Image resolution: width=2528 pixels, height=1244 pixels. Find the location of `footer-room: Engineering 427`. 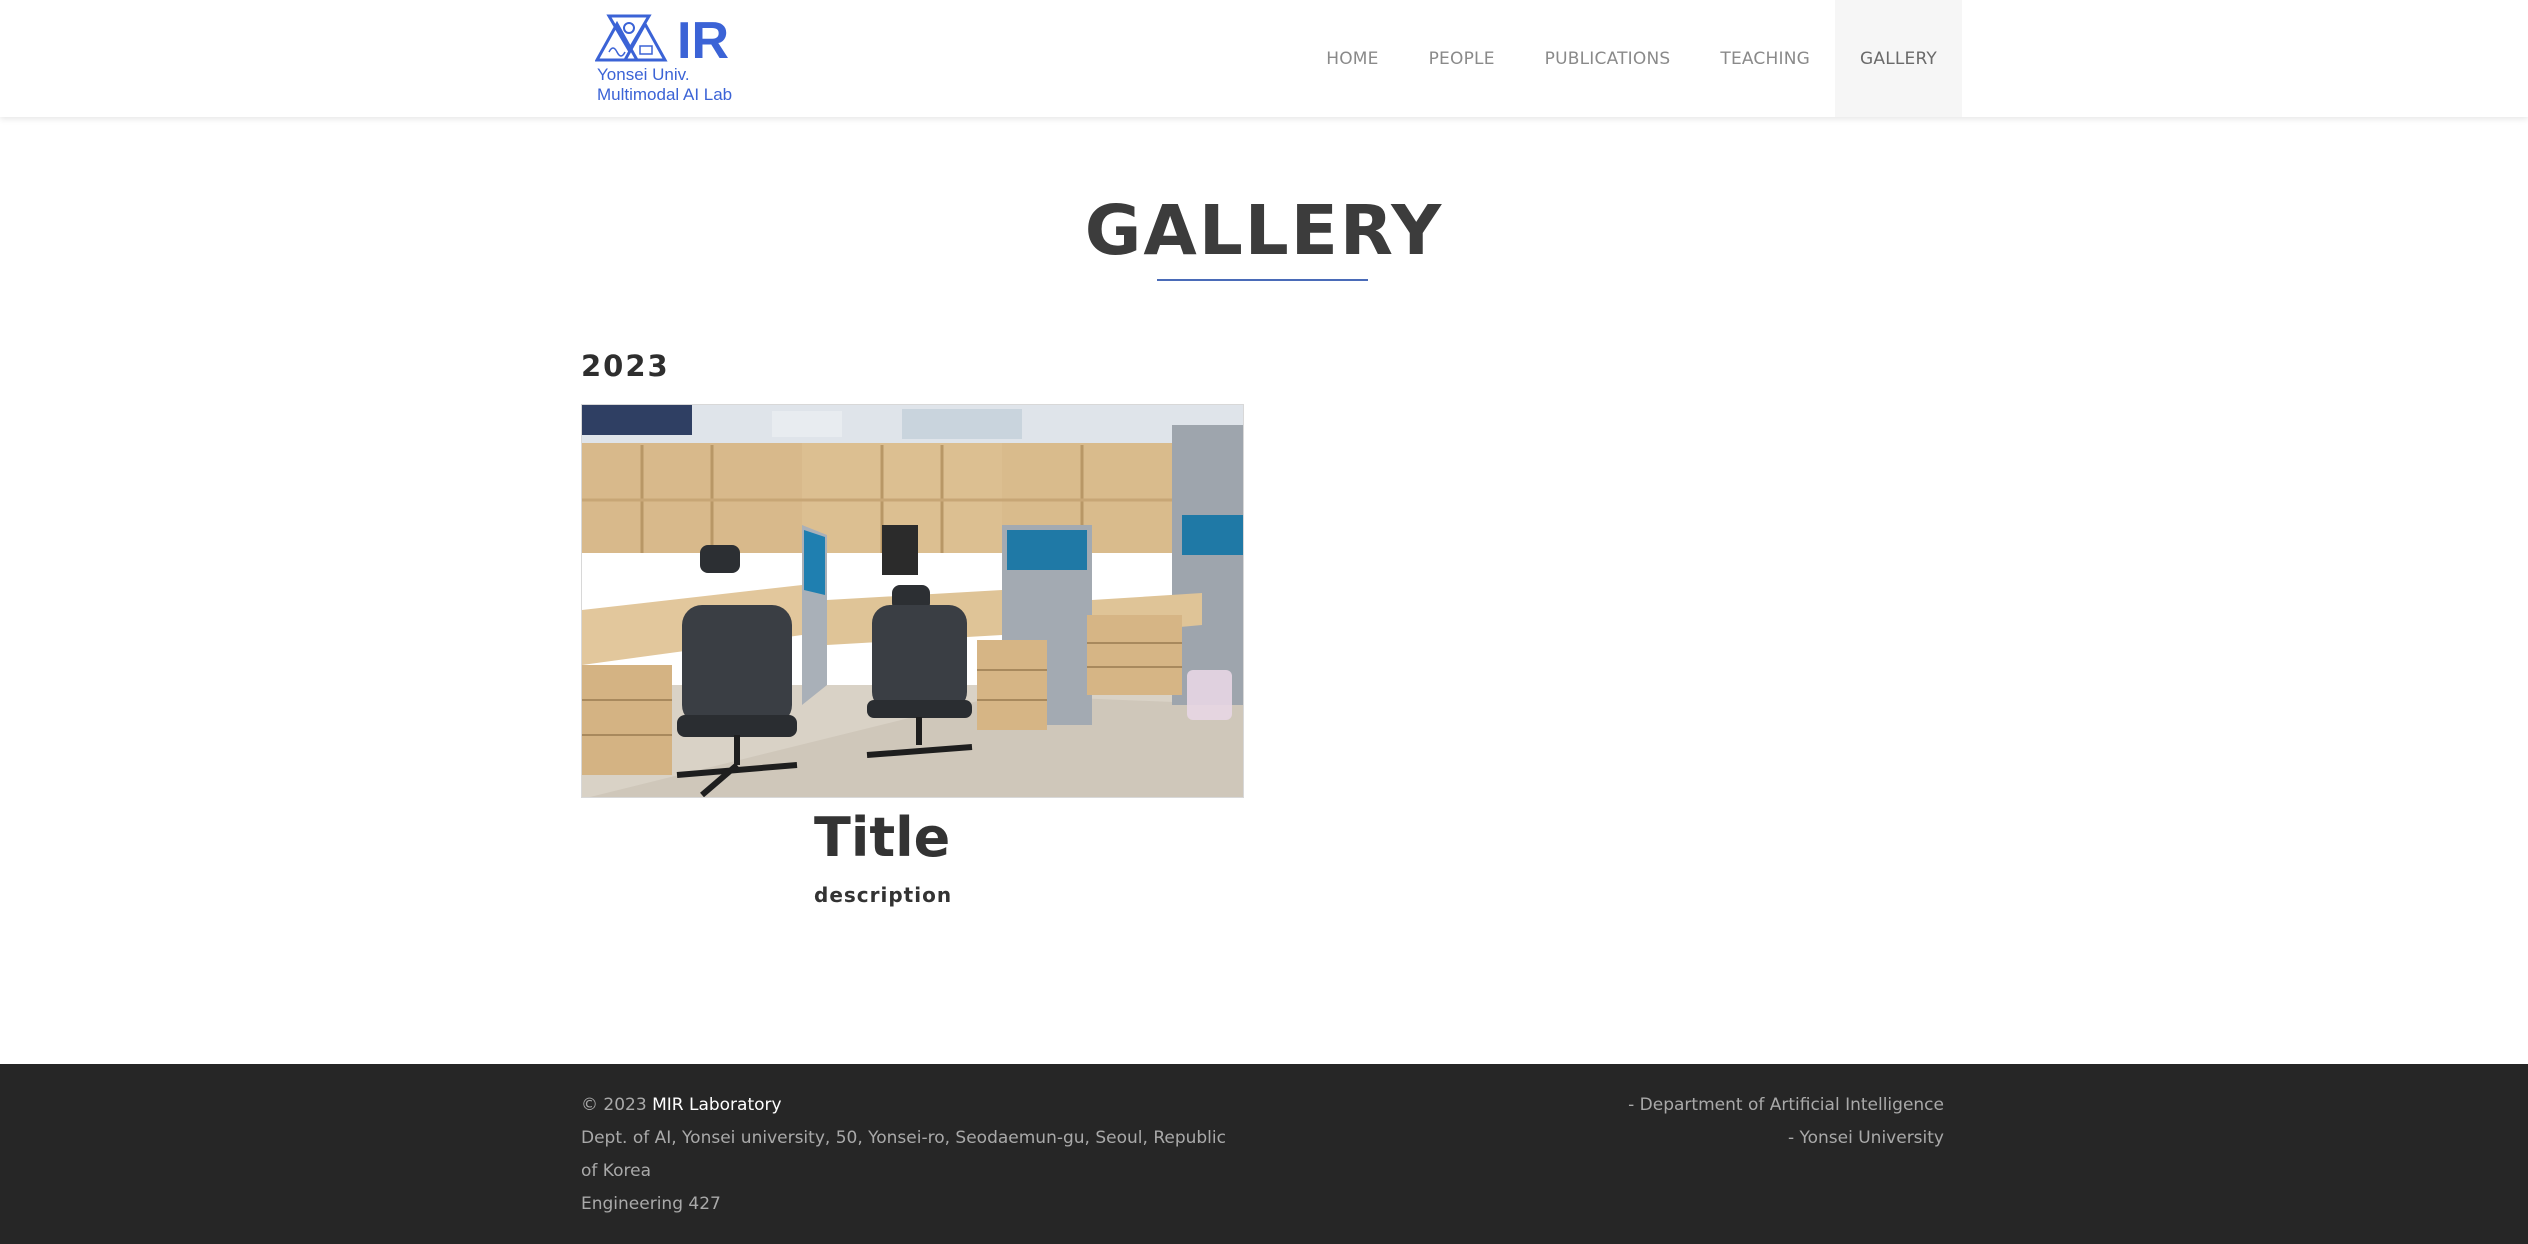

footer-room: Engineering 427 is located at coordinates (651, 1204).